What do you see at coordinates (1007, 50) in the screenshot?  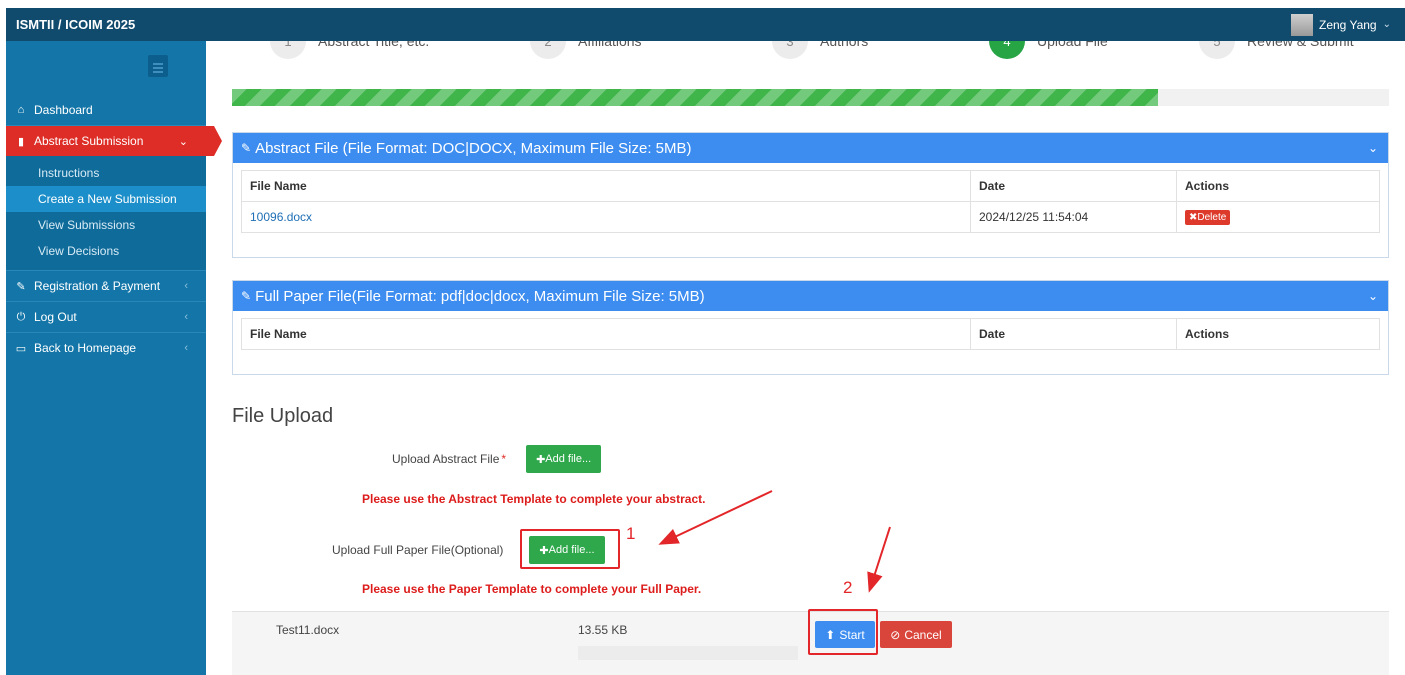 I see `step-number: 4` at bounding box center [1007, 50].